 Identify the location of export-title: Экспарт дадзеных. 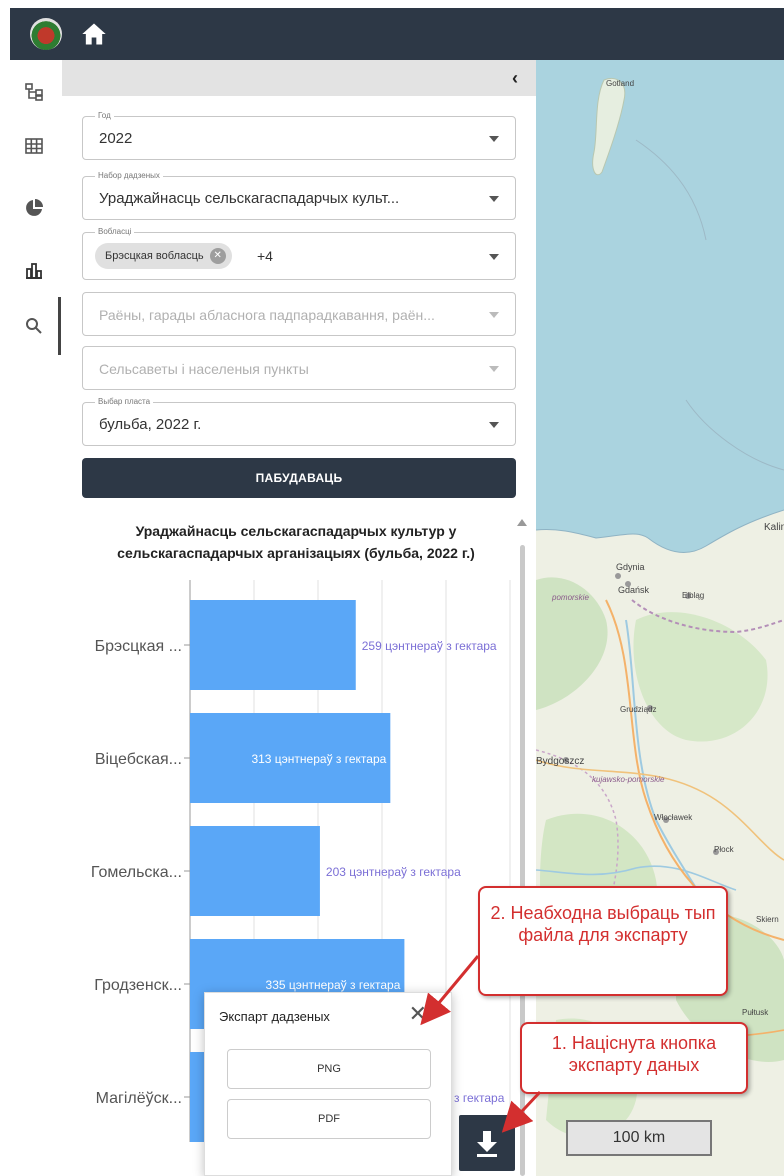
(274, 1016).